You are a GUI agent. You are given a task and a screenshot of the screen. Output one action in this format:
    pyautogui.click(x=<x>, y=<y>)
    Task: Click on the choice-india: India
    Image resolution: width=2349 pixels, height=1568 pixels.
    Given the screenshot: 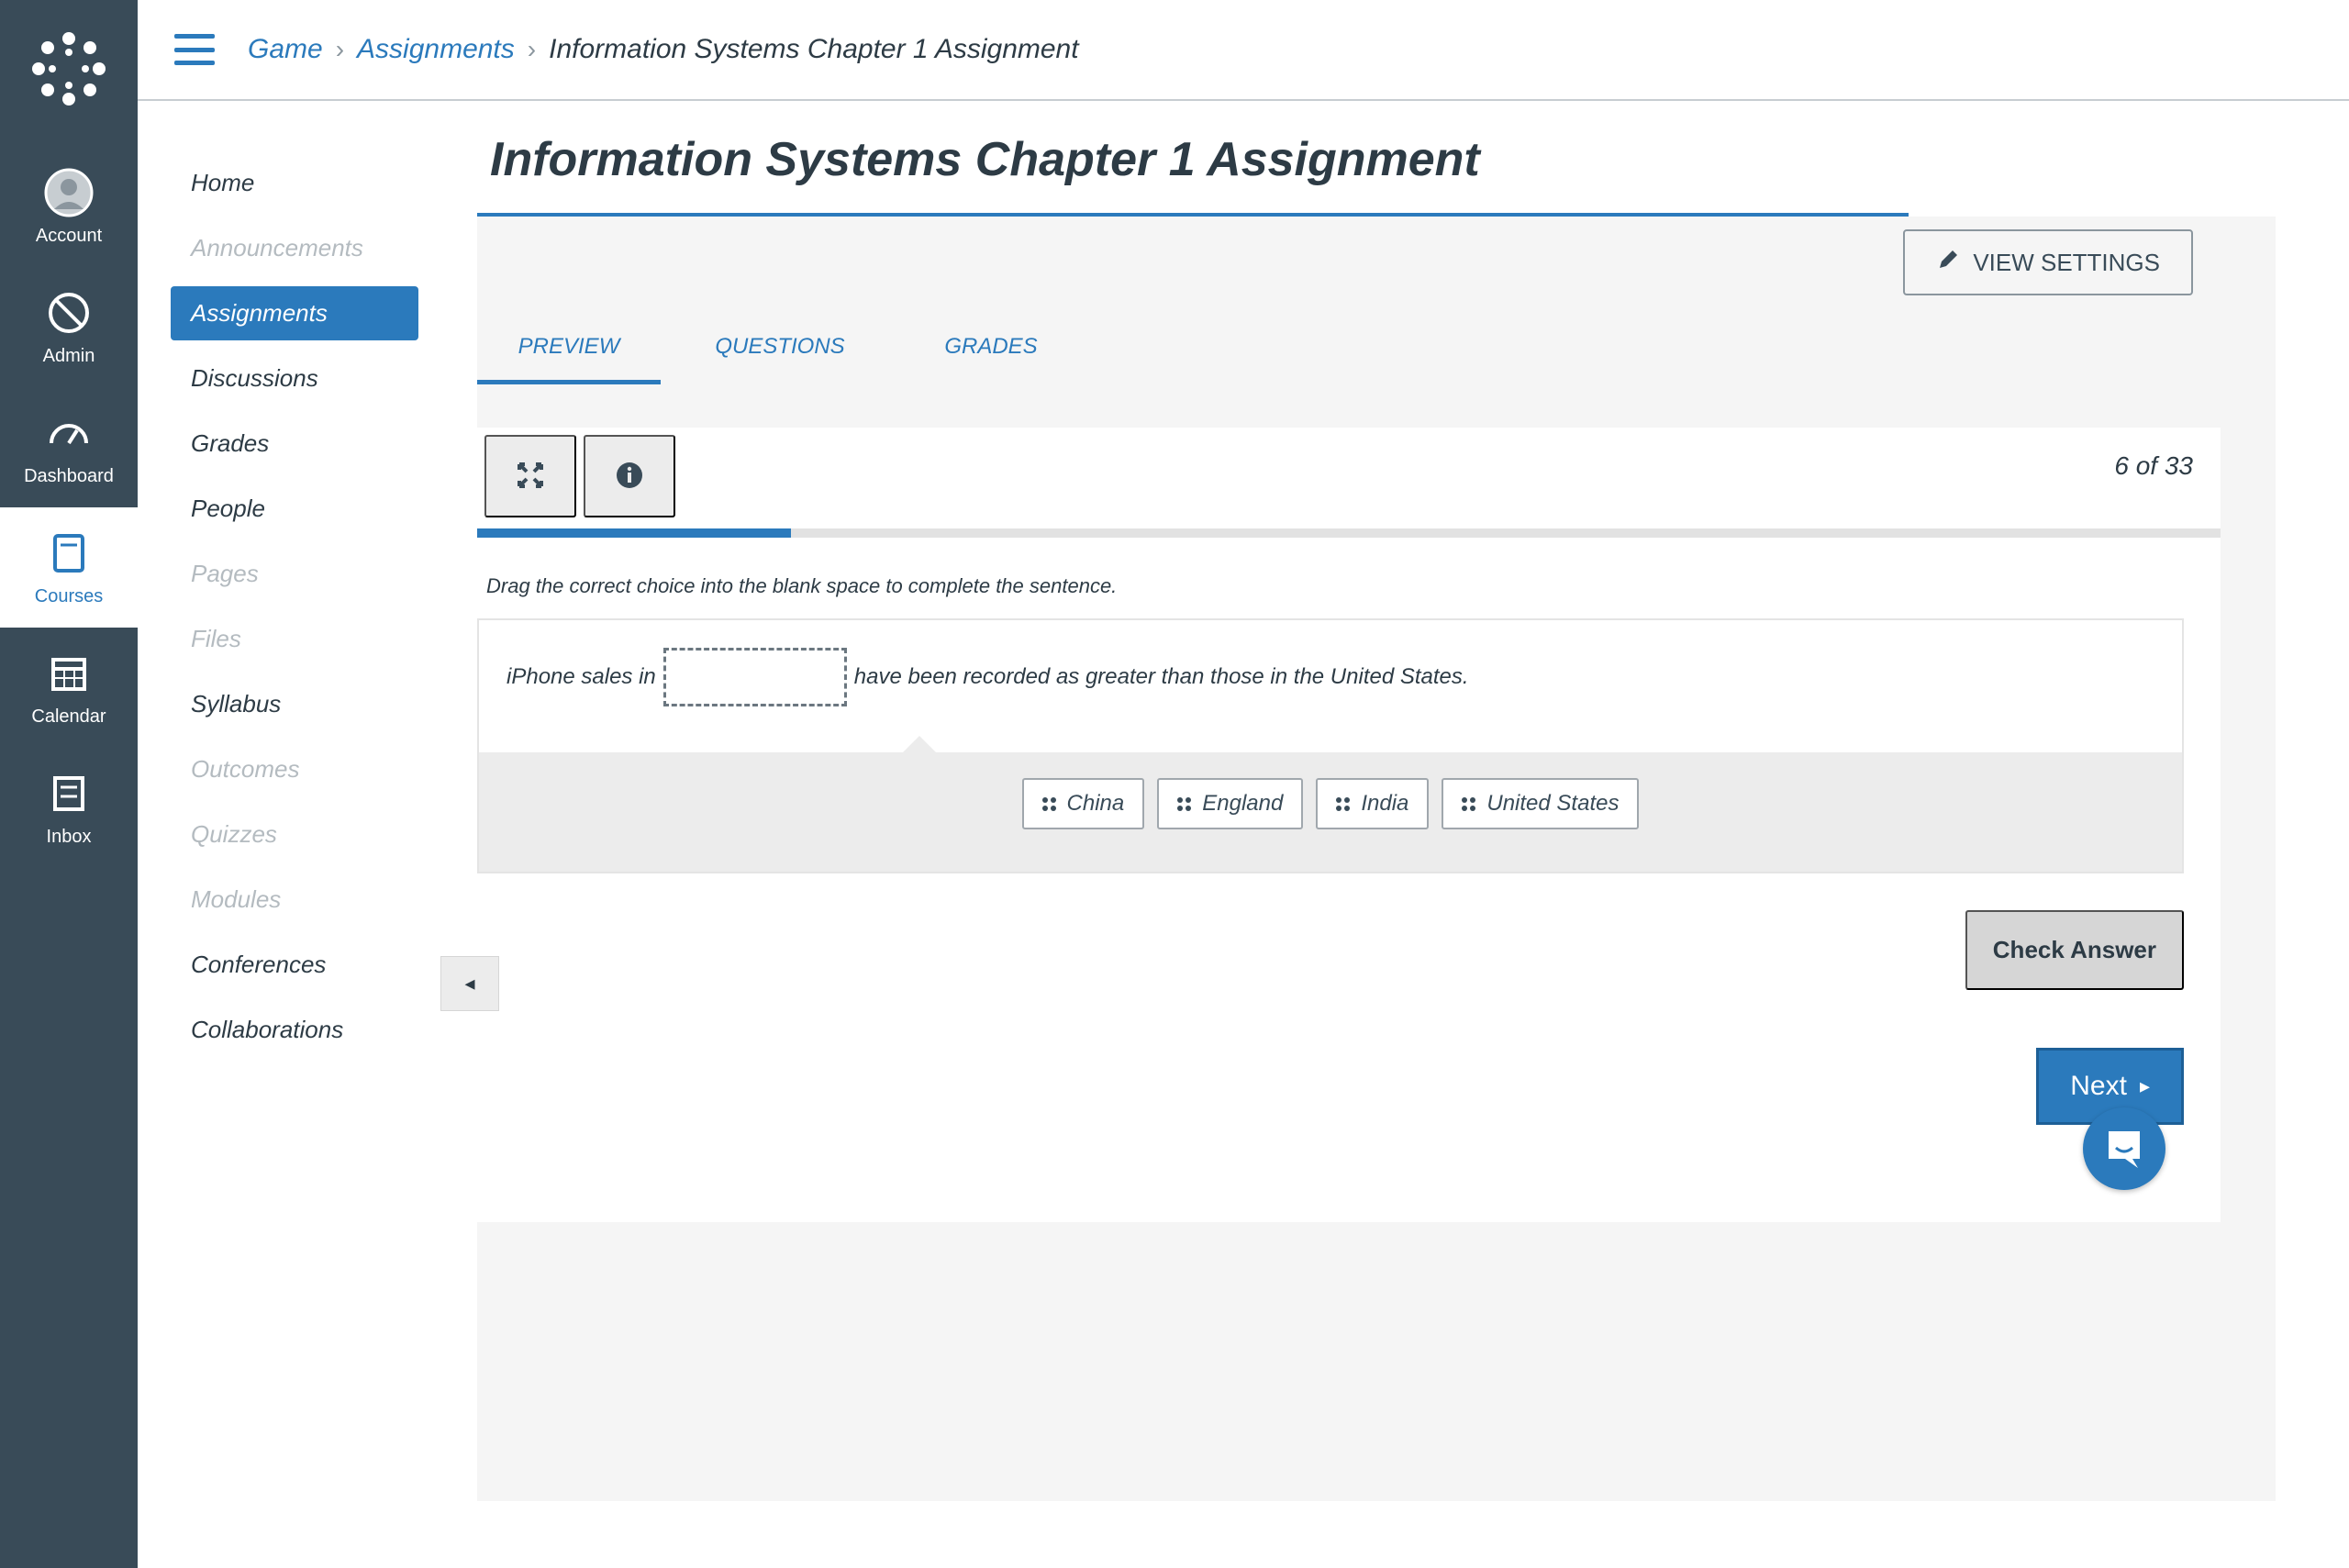 What is the action you would take?
    pyautogui.click(x=1373, y=803)
    